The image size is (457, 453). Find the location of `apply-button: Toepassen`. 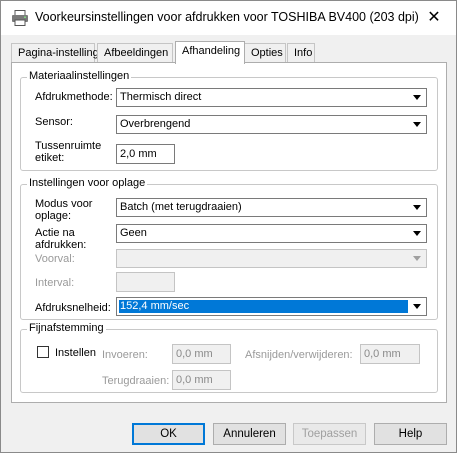

apply-button: Toepassen is located at coordinates (329, 434).